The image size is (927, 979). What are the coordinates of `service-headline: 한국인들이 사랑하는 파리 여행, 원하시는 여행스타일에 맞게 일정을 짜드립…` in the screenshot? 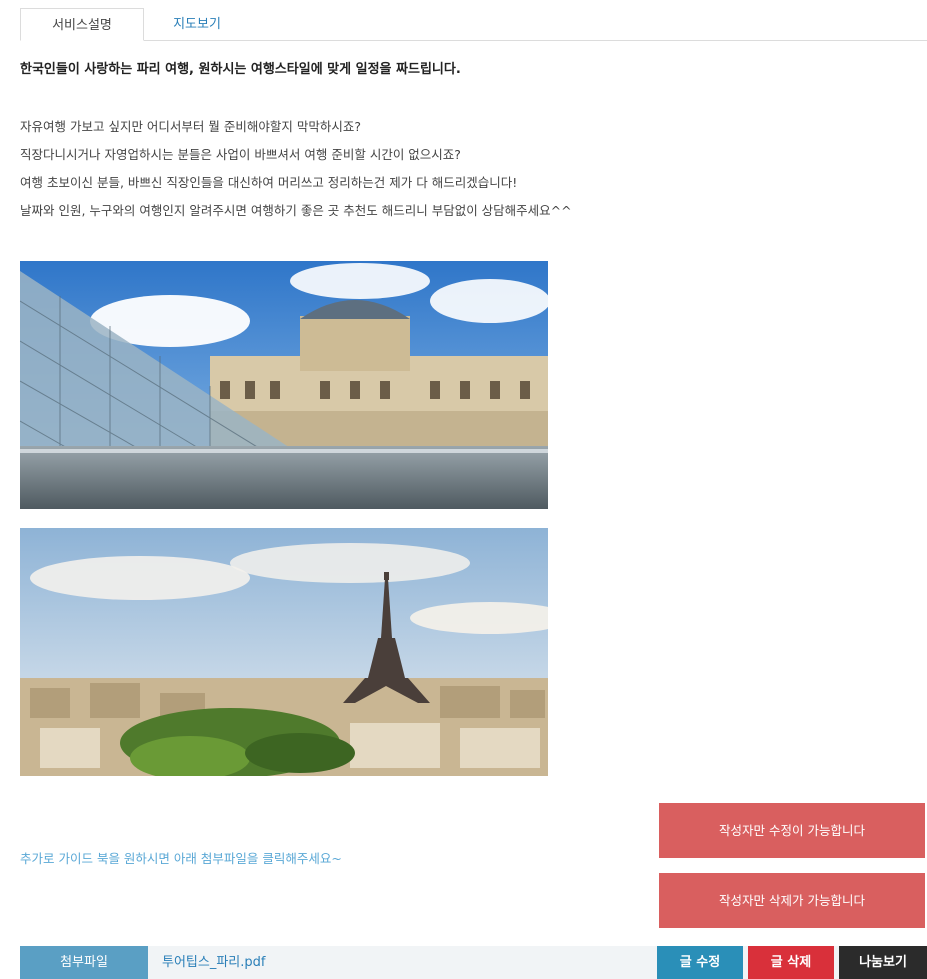 It's located at (240, 69).